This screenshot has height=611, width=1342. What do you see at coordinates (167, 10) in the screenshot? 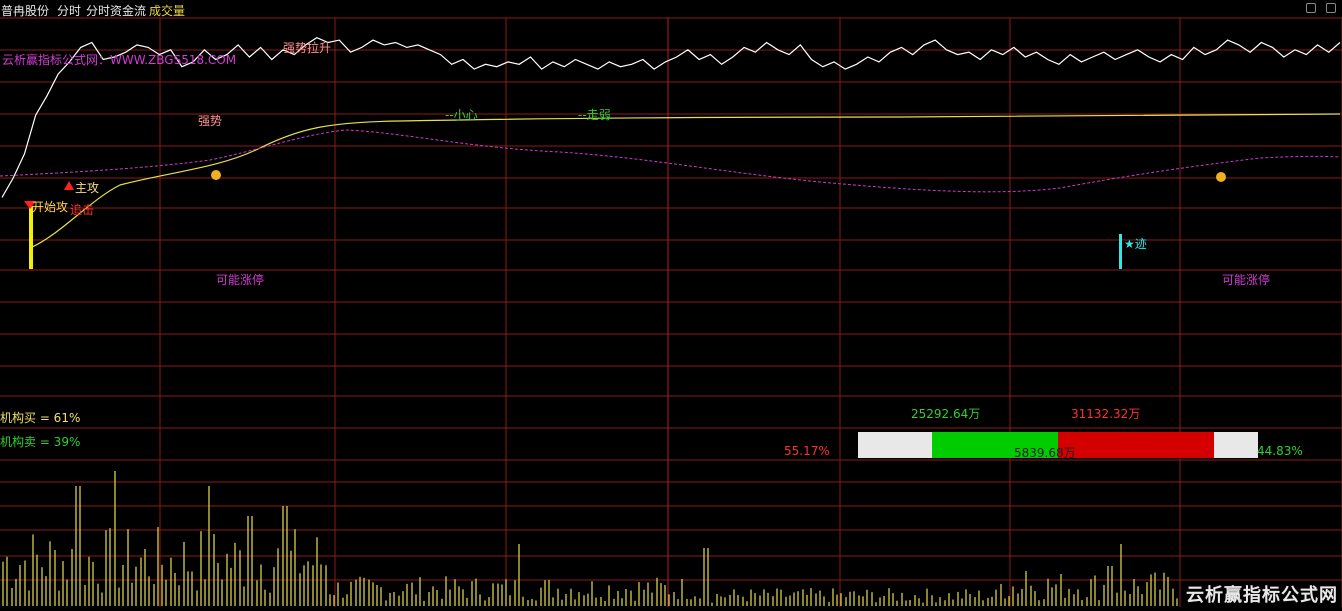
I see `tab-volume: 成交量` at bounding box center [167, 10].